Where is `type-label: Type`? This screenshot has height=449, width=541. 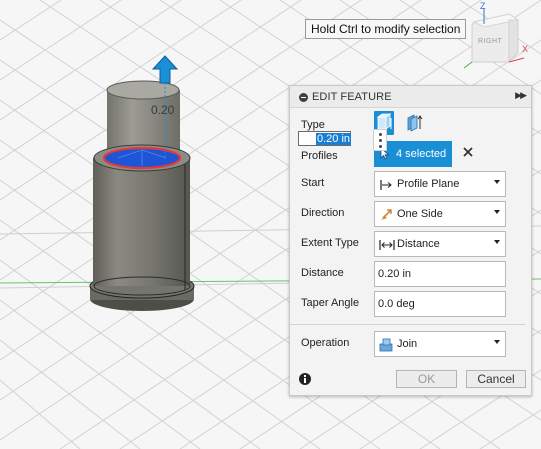
type-label: Type is located at coordinates (313, 125).